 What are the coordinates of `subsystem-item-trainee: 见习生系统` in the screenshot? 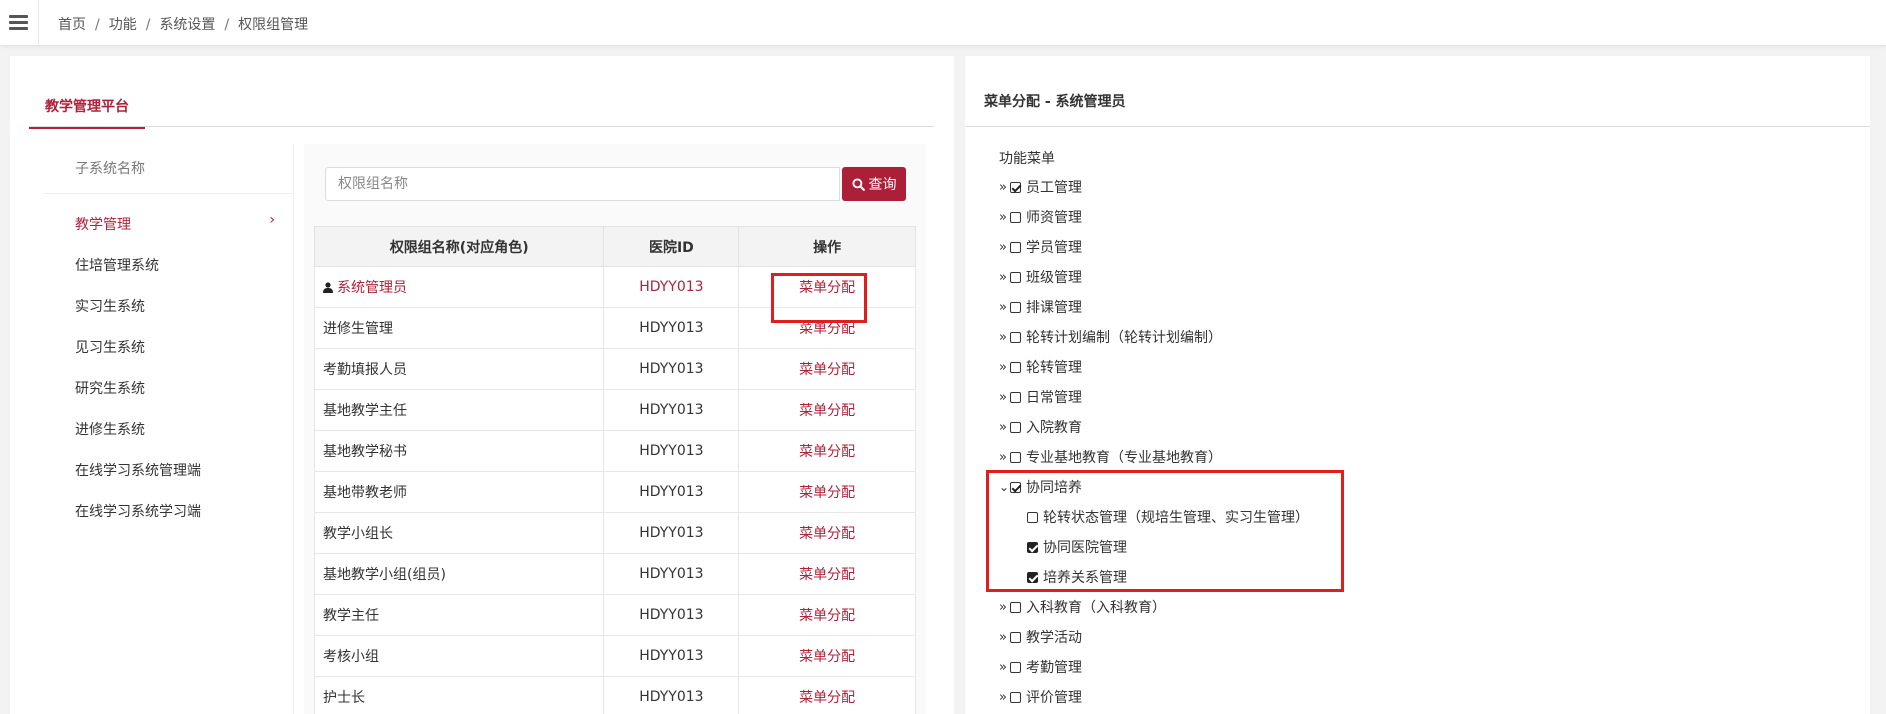 It's located at (175, 347).